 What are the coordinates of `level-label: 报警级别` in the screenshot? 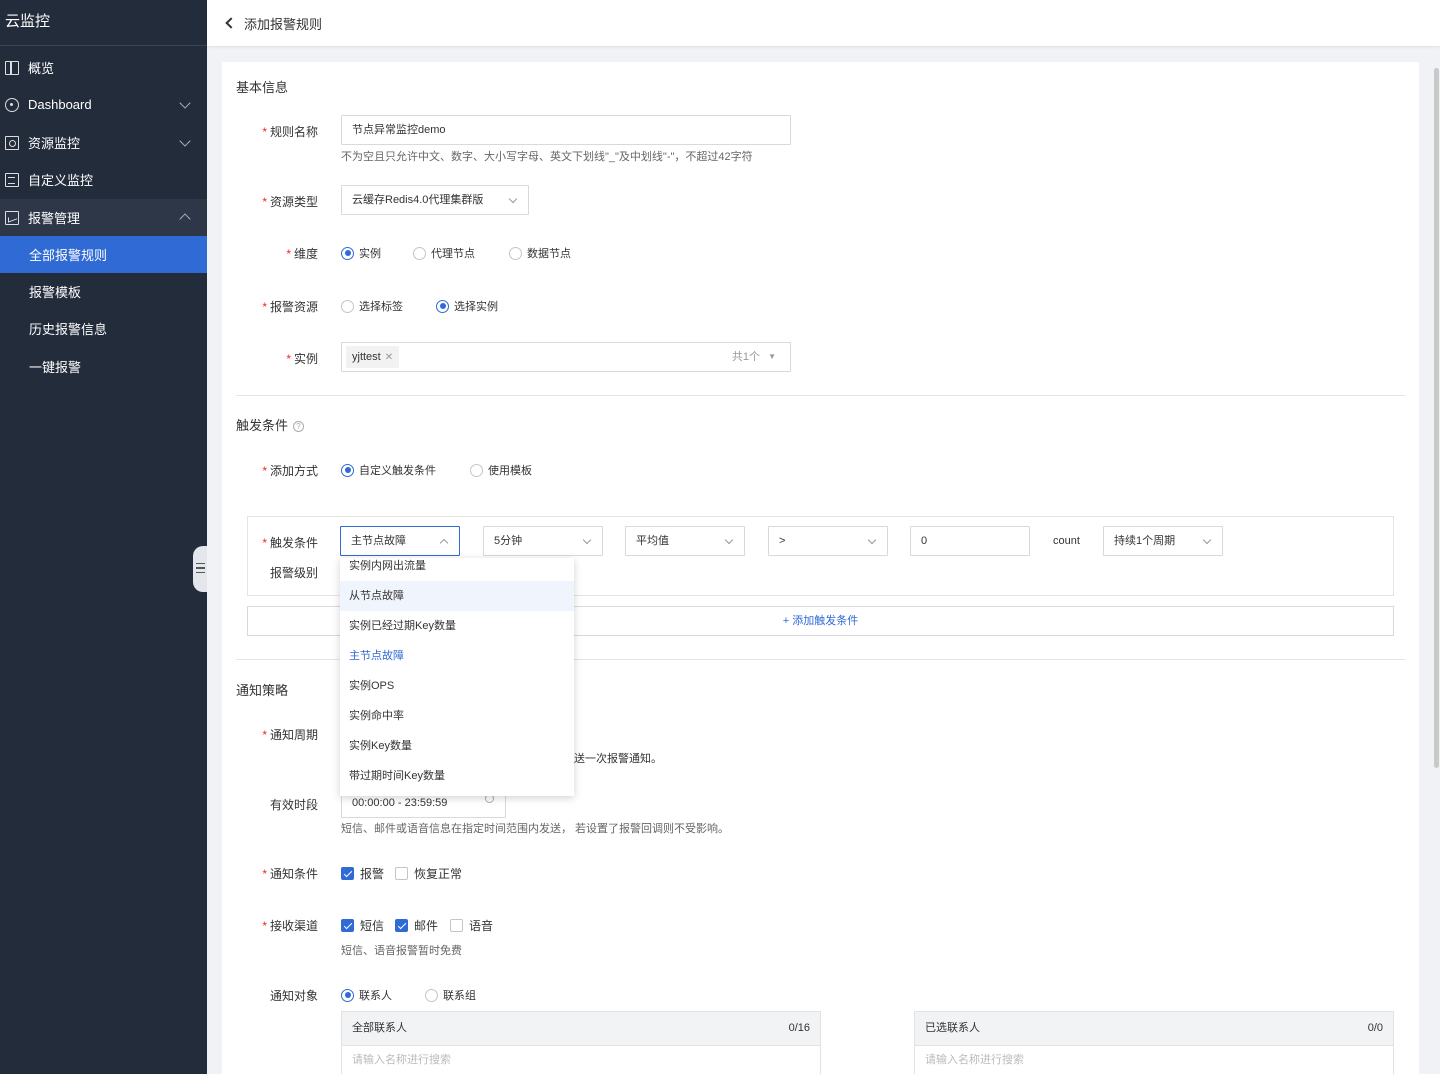 It's located at (293, 573).